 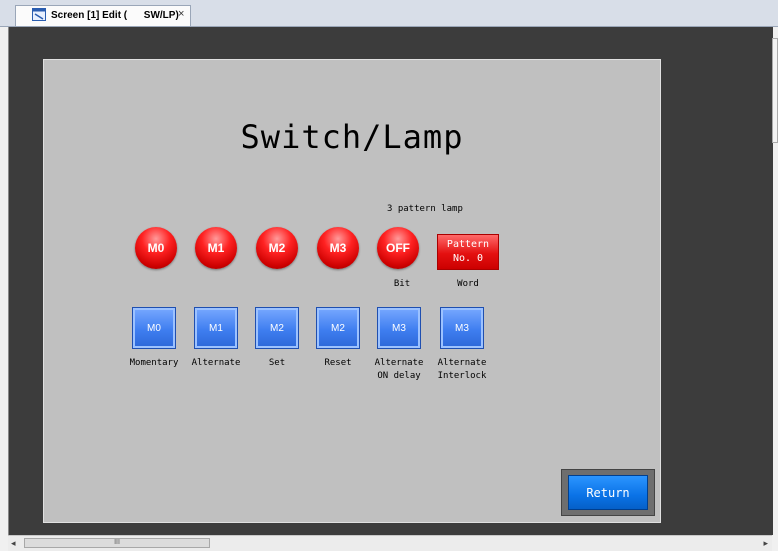 I want to click on lamp-m2: M2, so click(x=277, y=248).